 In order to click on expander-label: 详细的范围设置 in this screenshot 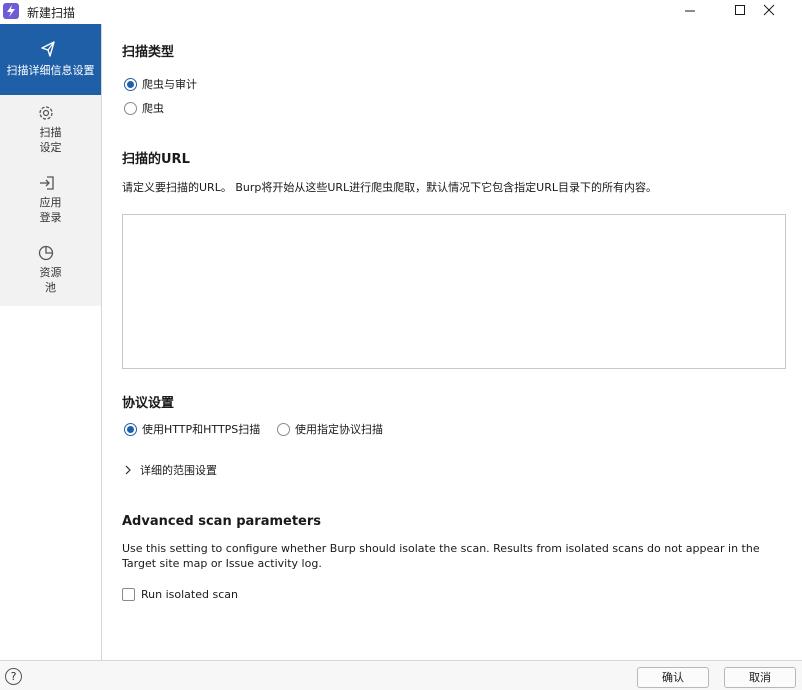, I will do `click(178, 470)`.